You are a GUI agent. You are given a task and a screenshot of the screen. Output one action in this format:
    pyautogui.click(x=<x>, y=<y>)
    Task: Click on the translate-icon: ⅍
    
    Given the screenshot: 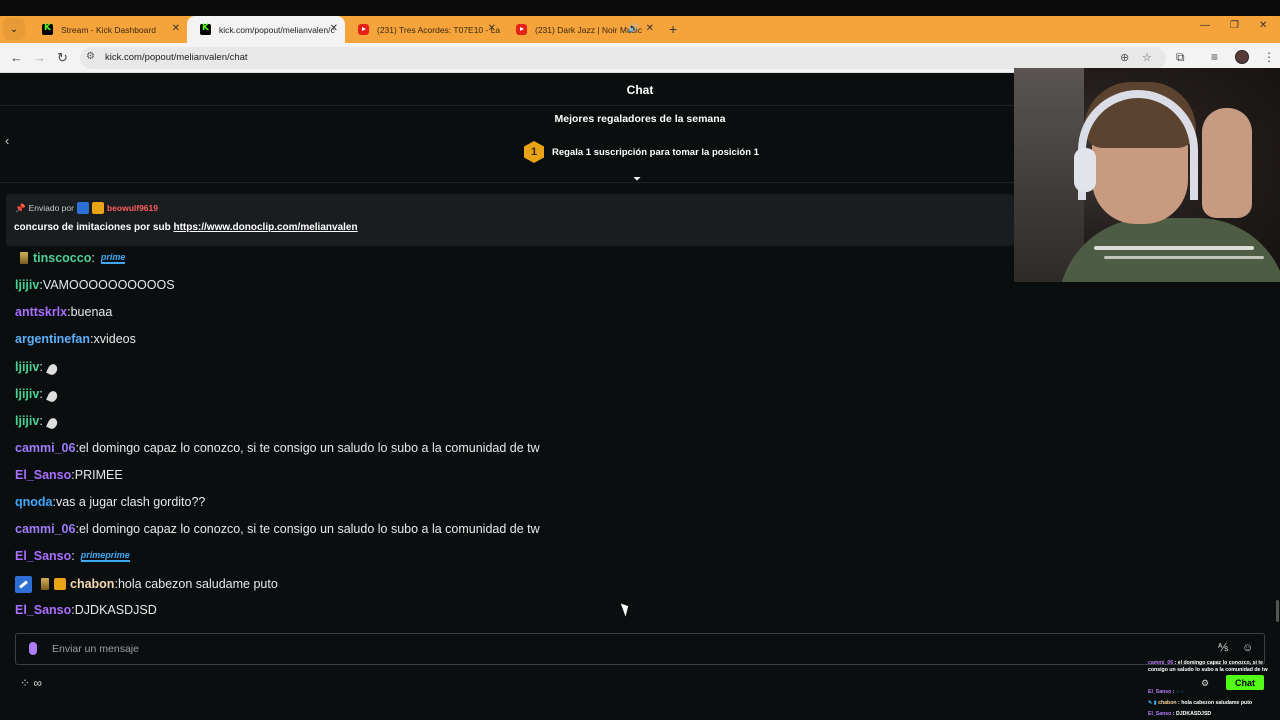 What is the action you would take?
    pyautogui.click(x=1223, y=648)
    